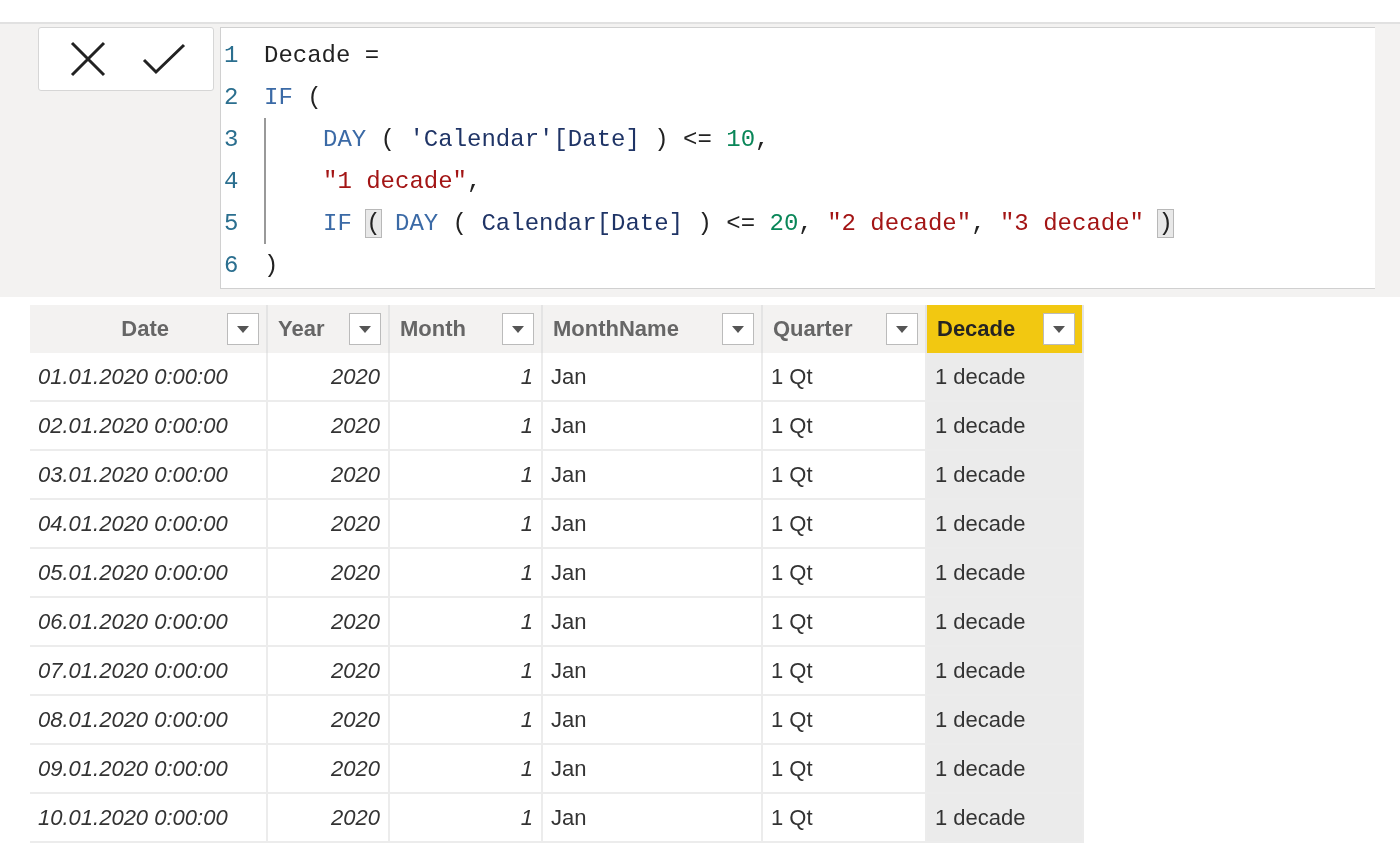 The width and height of the screenshot is (1400, 867). Describe the element at coordinates (231, 181) in the screenshot. I see `line-number: 4` at that location.